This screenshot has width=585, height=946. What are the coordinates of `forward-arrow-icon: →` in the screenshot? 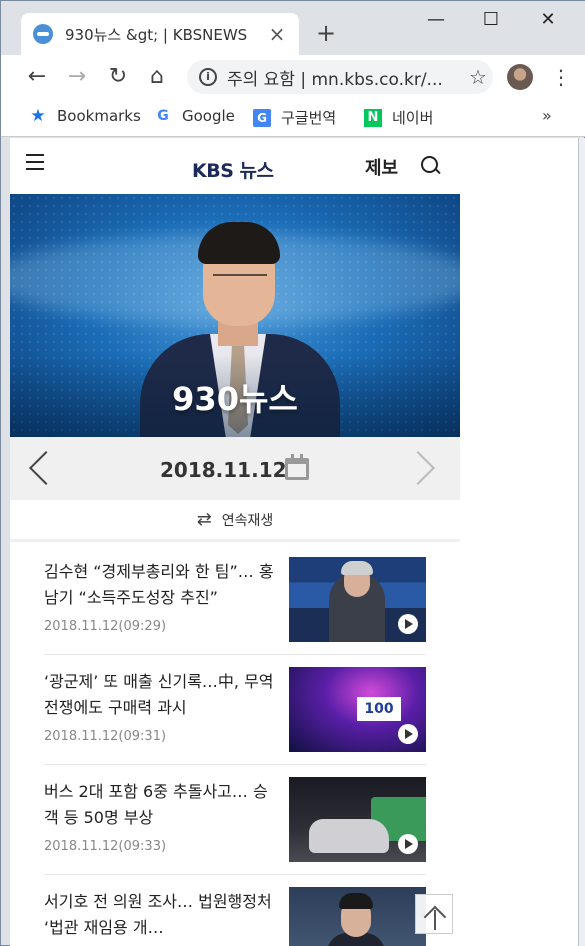 It's located at (77, 77).